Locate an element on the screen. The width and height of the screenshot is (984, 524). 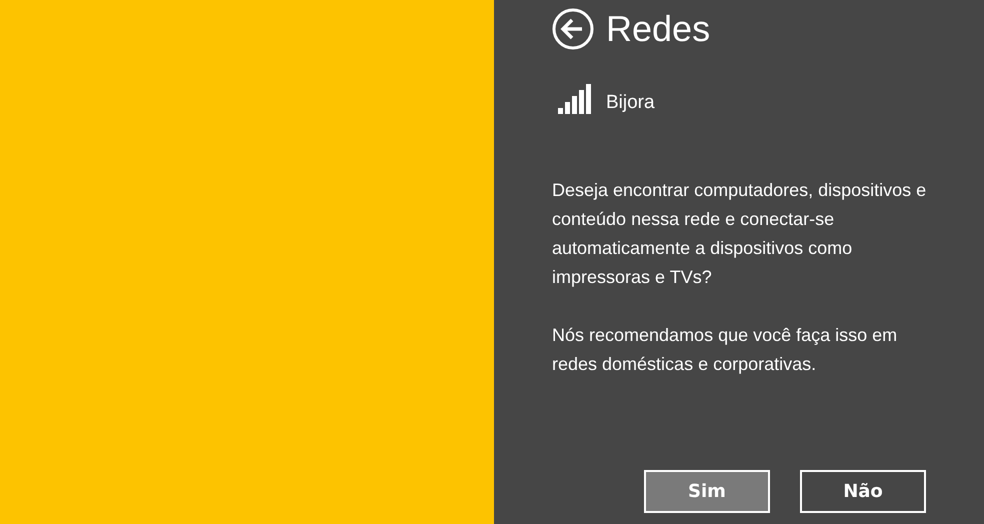
choice-button: Não is located at coordinates (863, 491).